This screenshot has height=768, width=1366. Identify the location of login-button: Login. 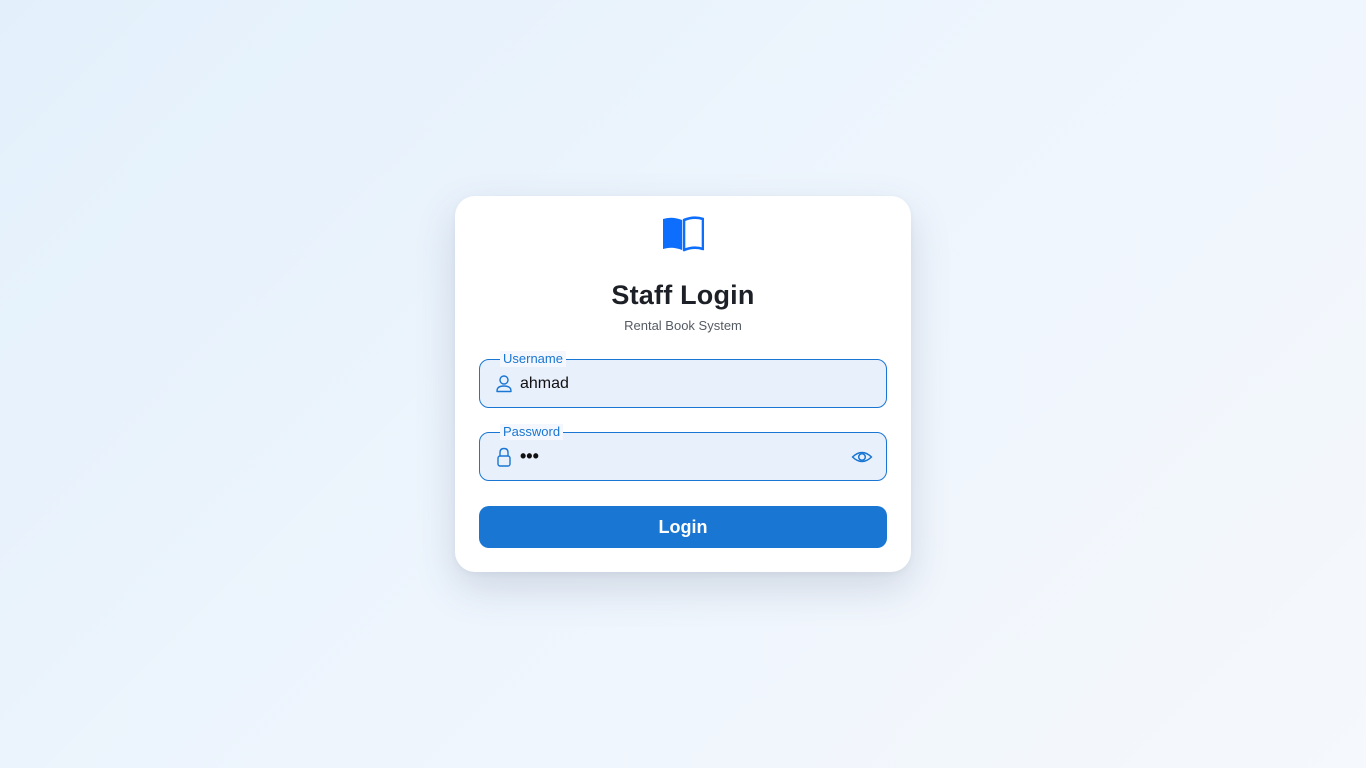
(683, 527).